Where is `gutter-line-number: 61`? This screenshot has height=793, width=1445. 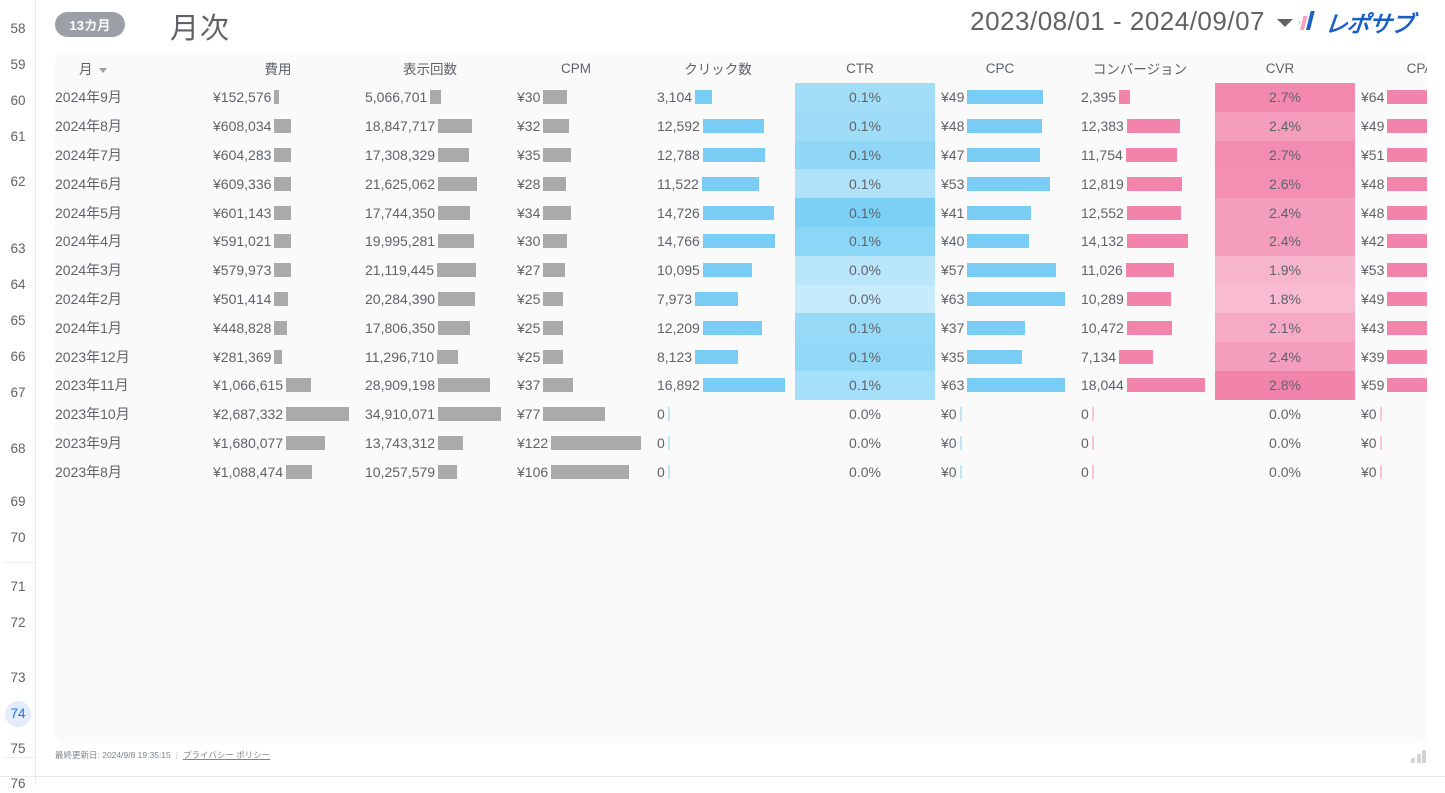
gutter-line-number: 61 is located at coordinates (18, 137).